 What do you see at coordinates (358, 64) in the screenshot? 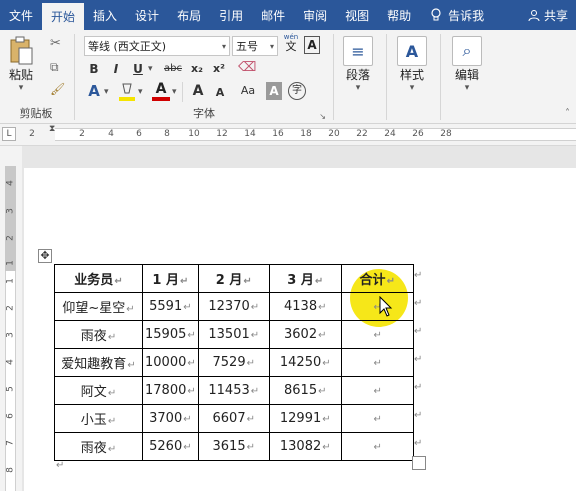
I see `paragraph-button: ≡ 段落 ▾` at bounding box center [358, 64].